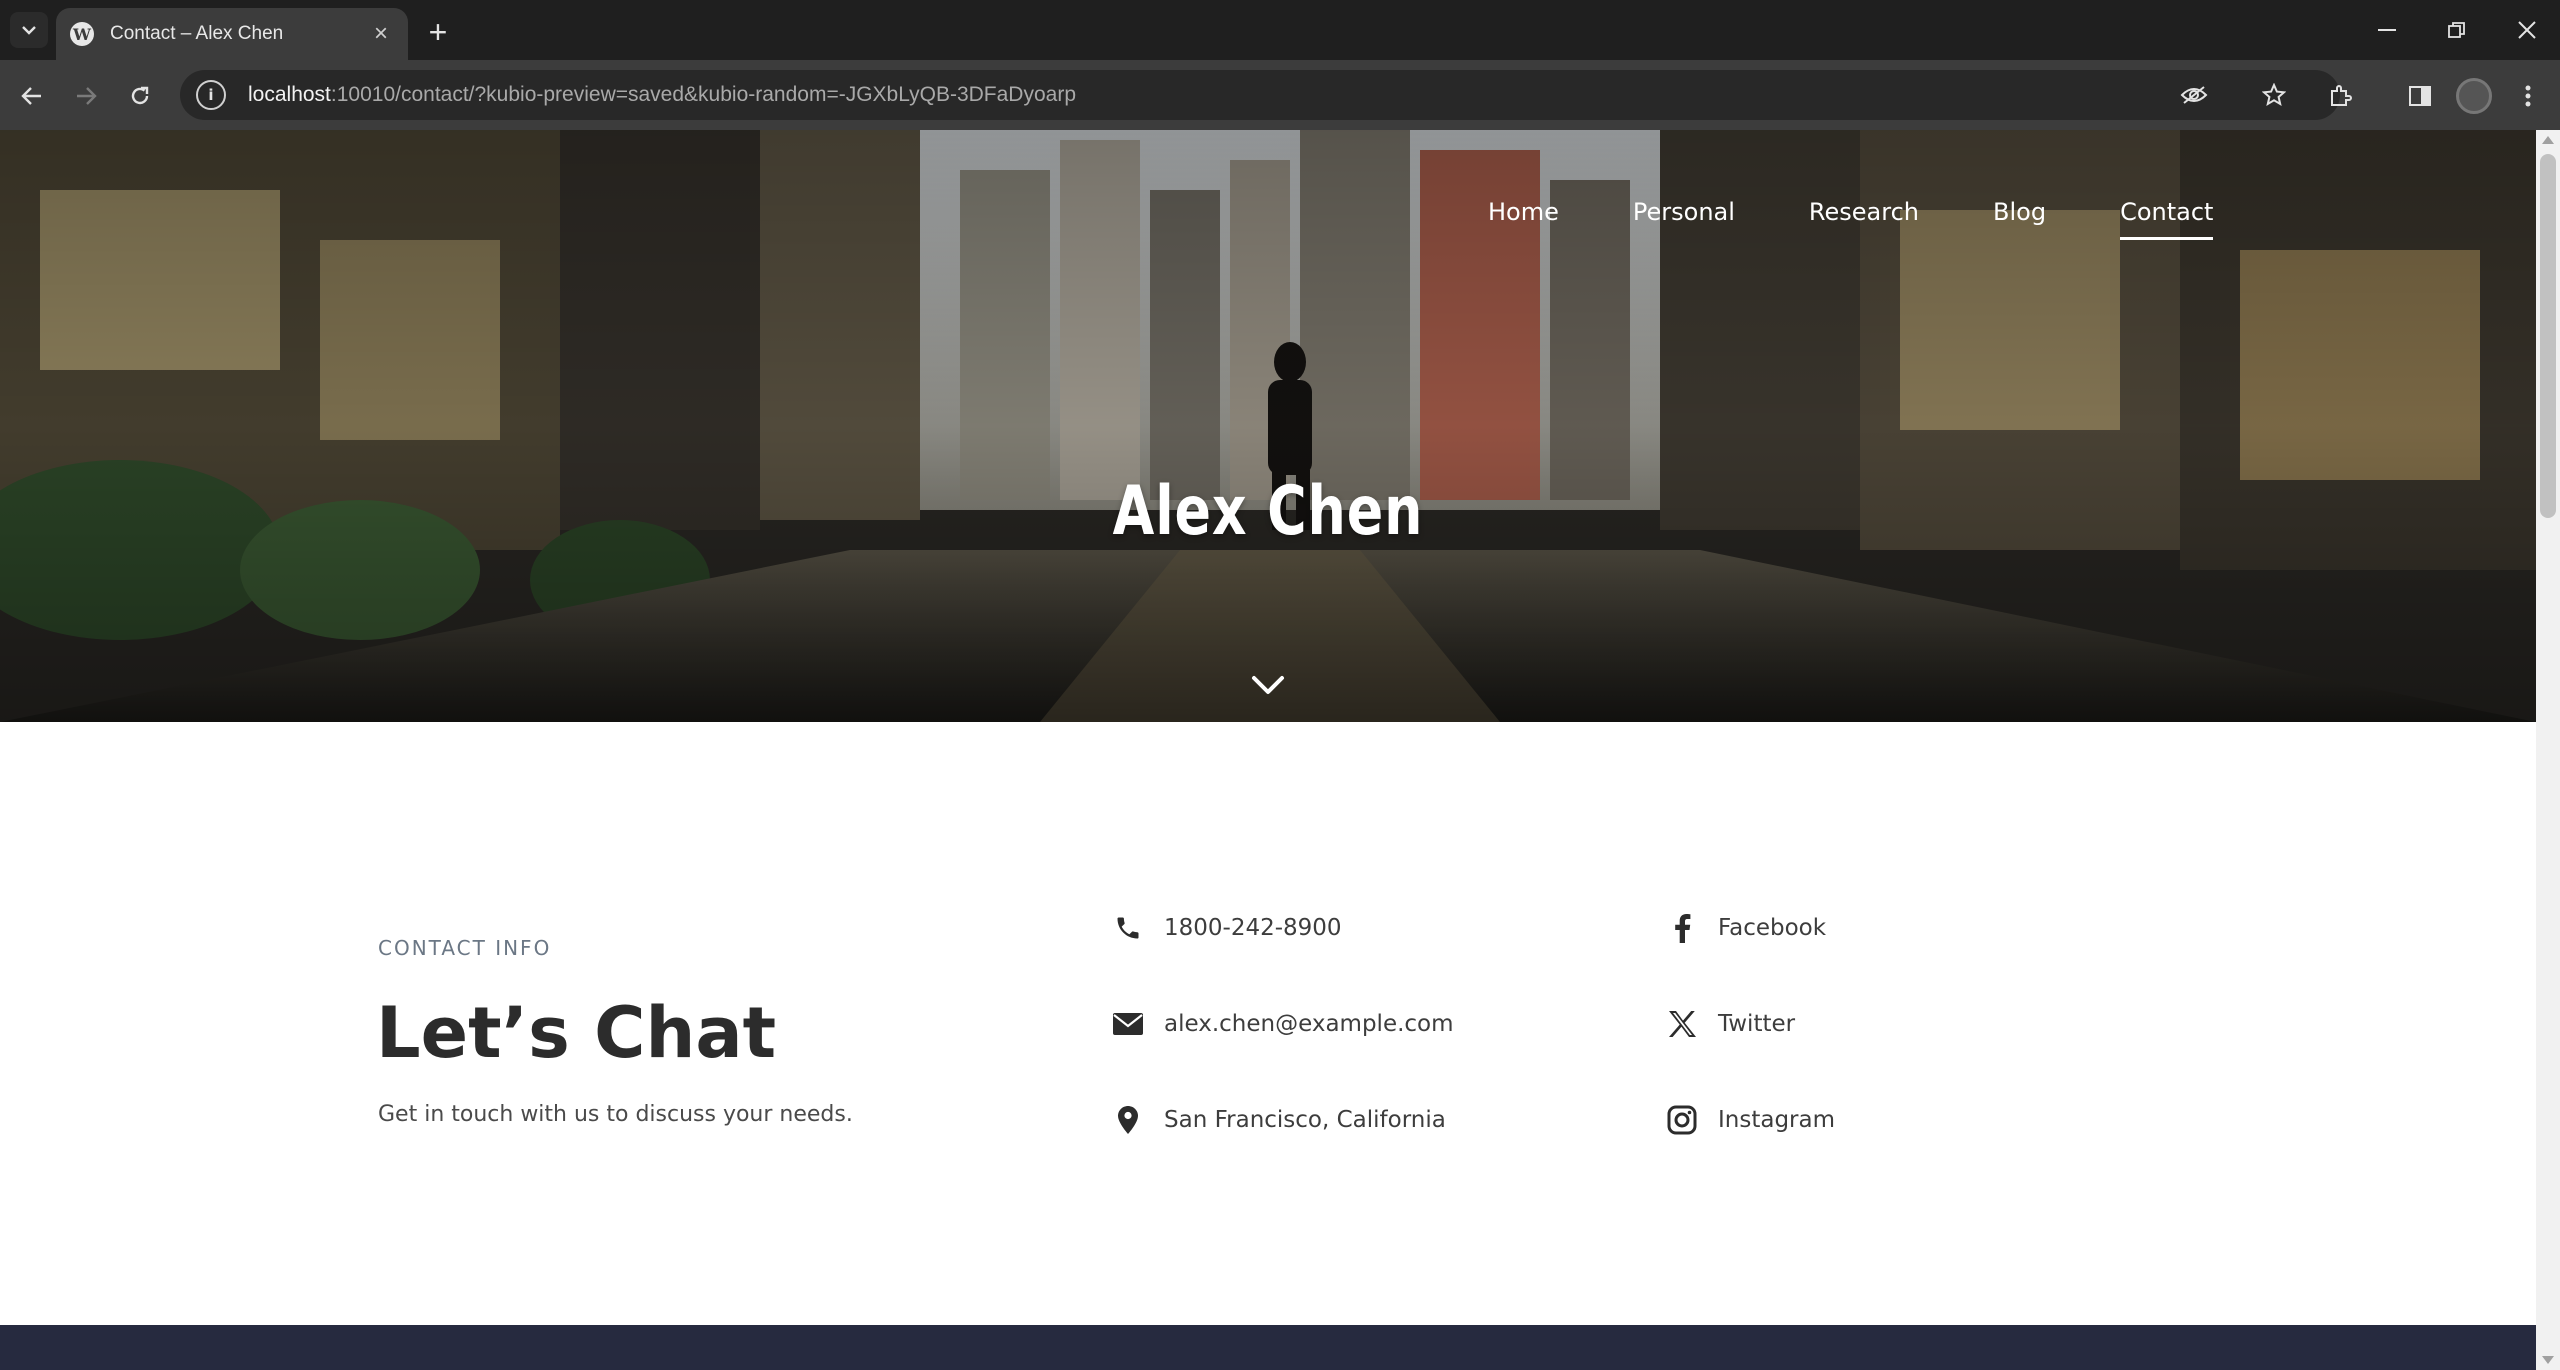 The height and width of the screenshot is (1370, 2560). What do you see at coordinates (1128, 1120) in the screenshot?
I see `map-pin-icon` at bounding box center [1128, 1120].